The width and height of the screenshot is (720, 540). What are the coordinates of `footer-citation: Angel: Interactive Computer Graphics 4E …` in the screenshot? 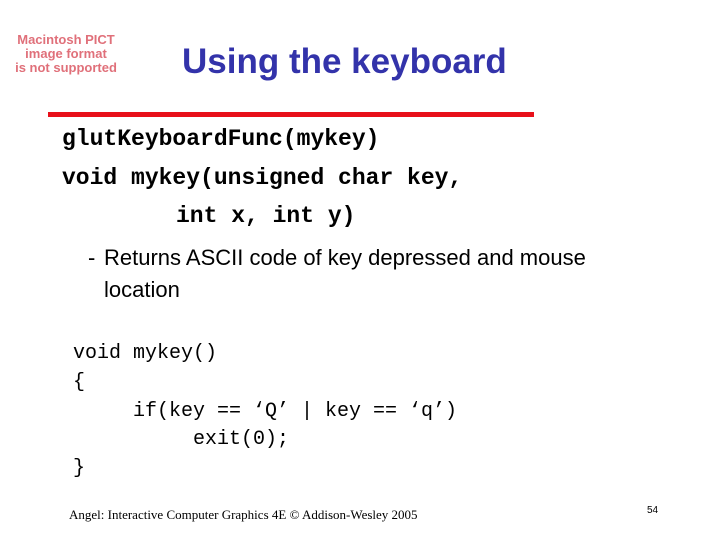 It's located at (243, 514).